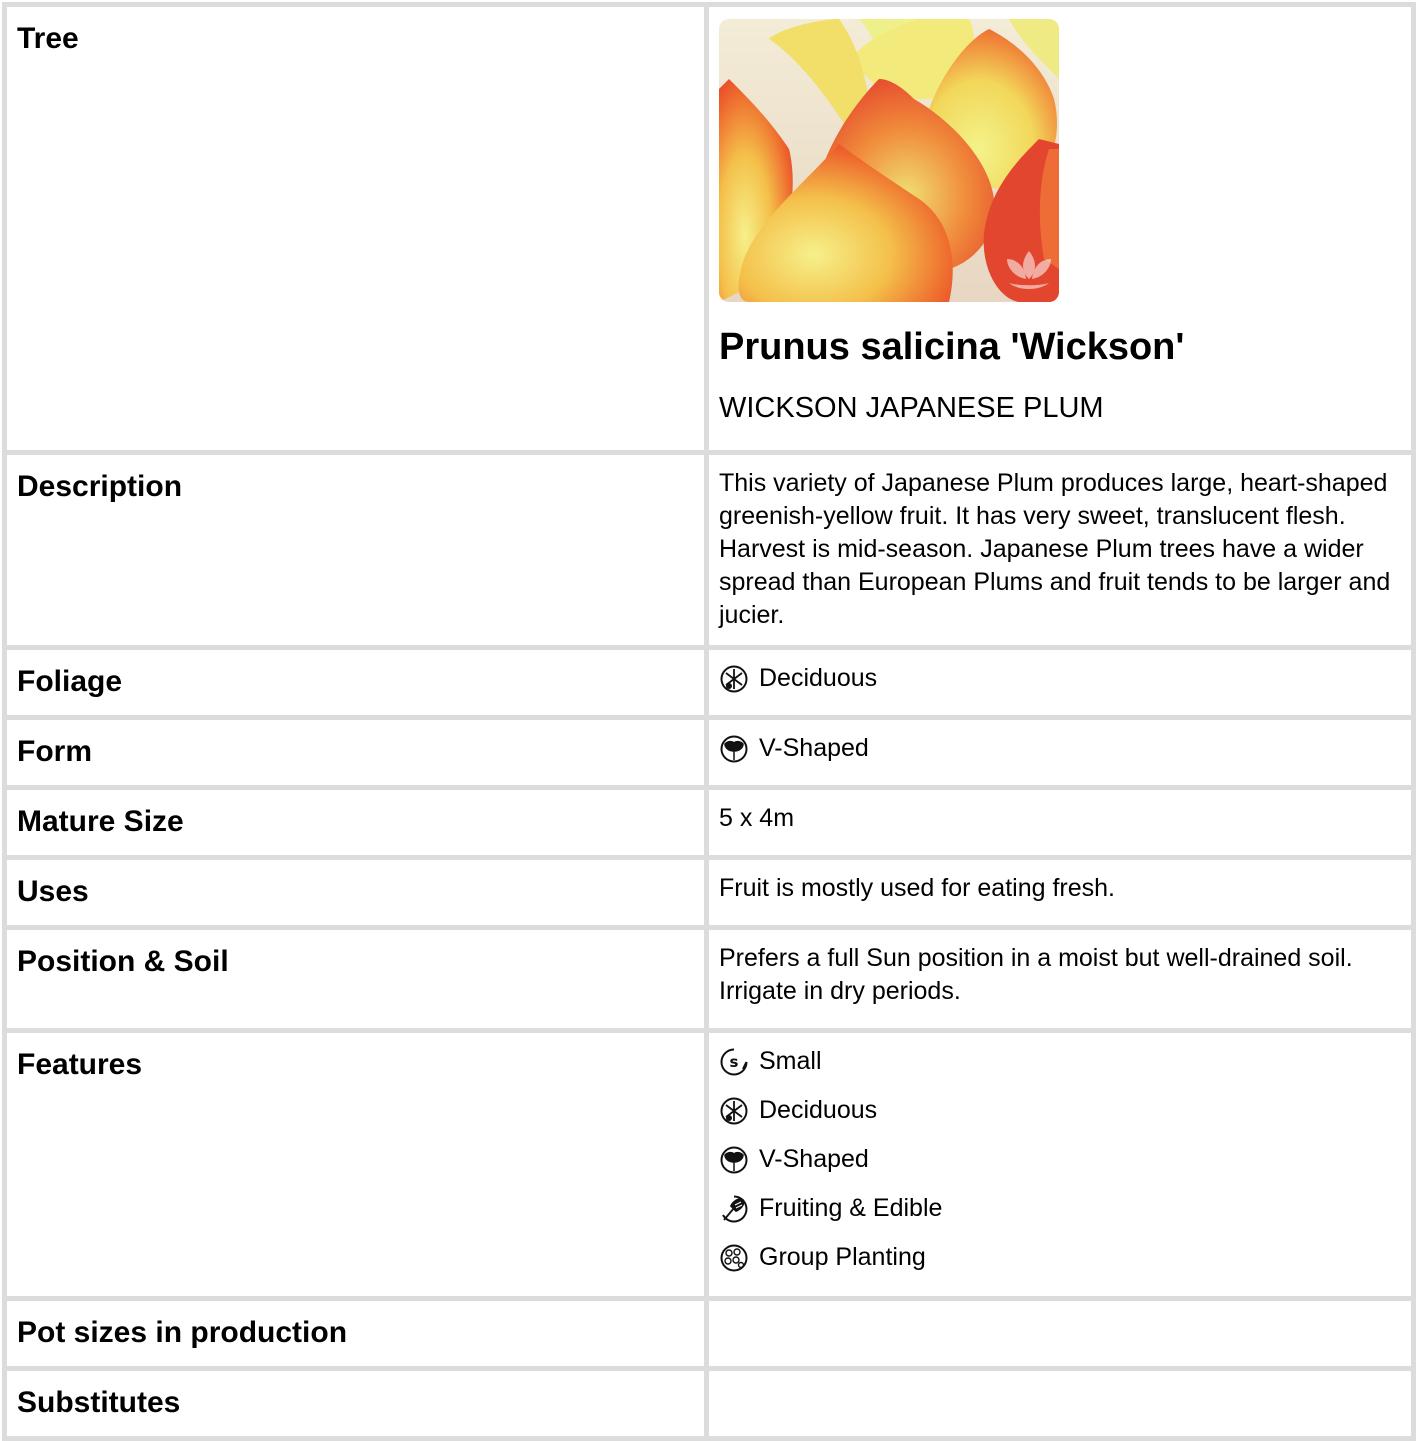 The width and height of the screenshot is (1418, 1441). What do you see at coordinates (355, 979) in the screenshot?
I see `position-soil-label-cell: Position & Soil` at bounding box center [355, 979].